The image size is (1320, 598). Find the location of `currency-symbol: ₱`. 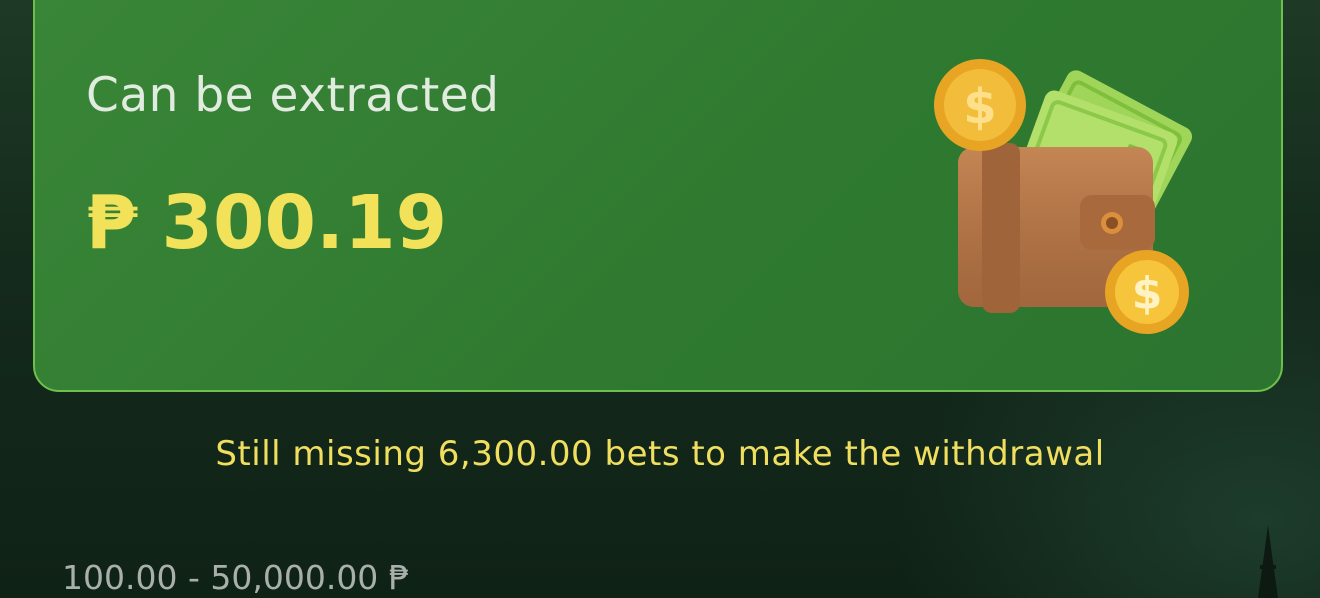

currency-symbol: ₱ is located at coordinates (112, 223).